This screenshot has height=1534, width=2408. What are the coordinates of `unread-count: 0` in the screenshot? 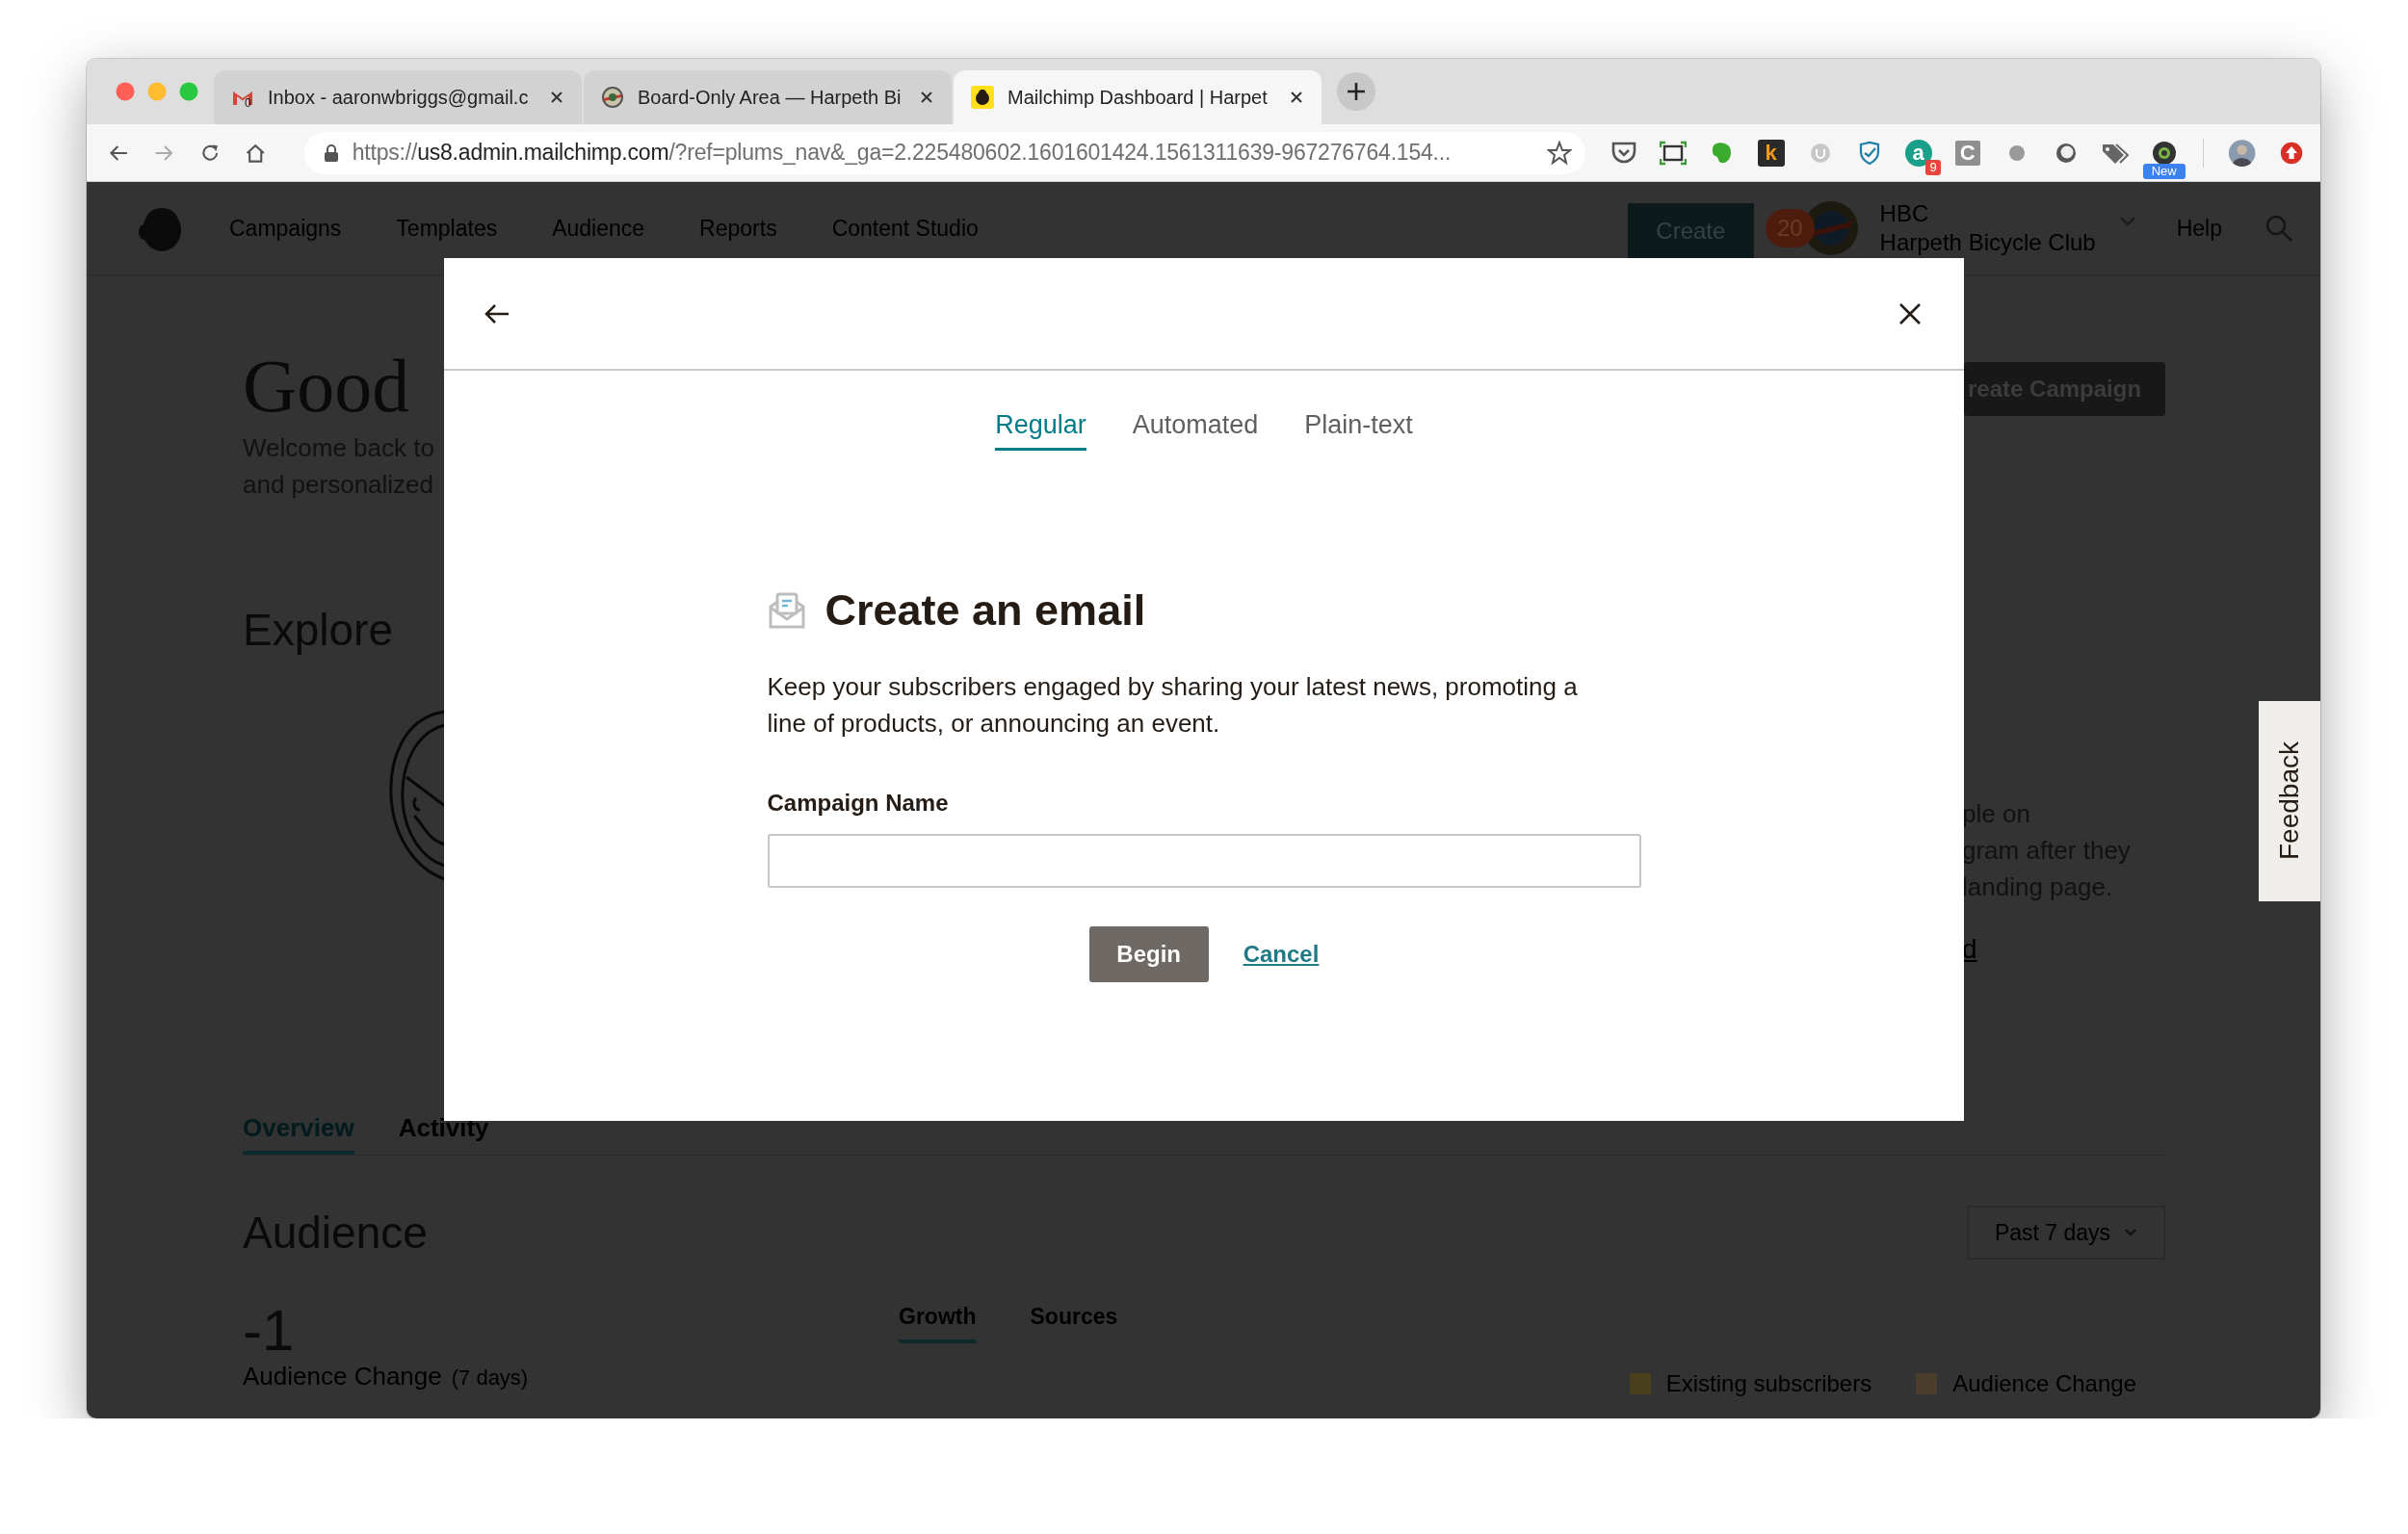 It's located at (248, 103).